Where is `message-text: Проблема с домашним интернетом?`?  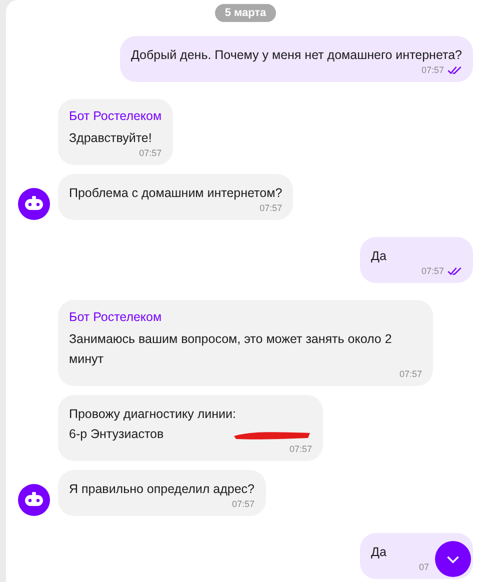 message-text: Проблема с домашним интернетом? is located at coordinates (175, 193).